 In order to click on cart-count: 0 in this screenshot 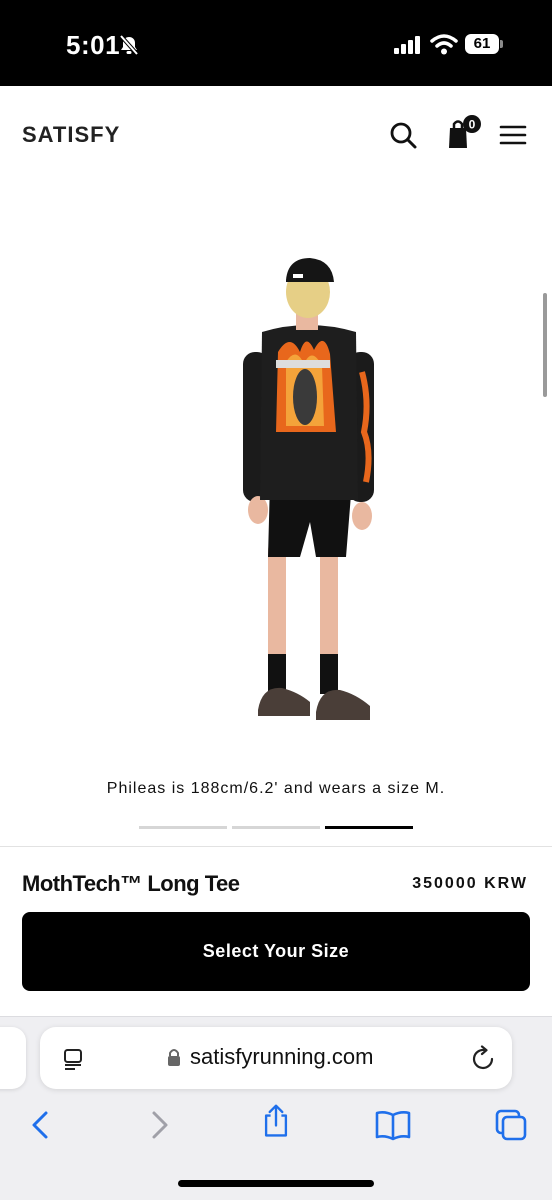, I will do `click(472, 125)`.